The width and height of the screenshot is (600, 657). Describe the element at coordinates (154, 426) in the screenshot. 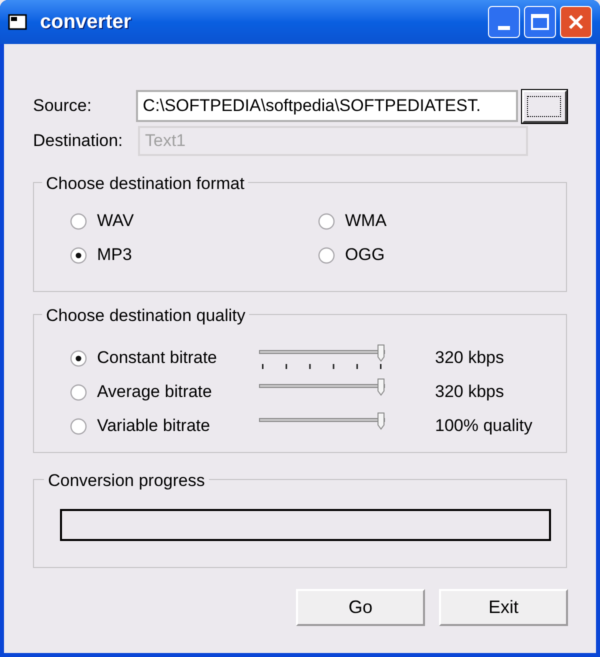

I see `option-label: Variable bitrate` at that location.